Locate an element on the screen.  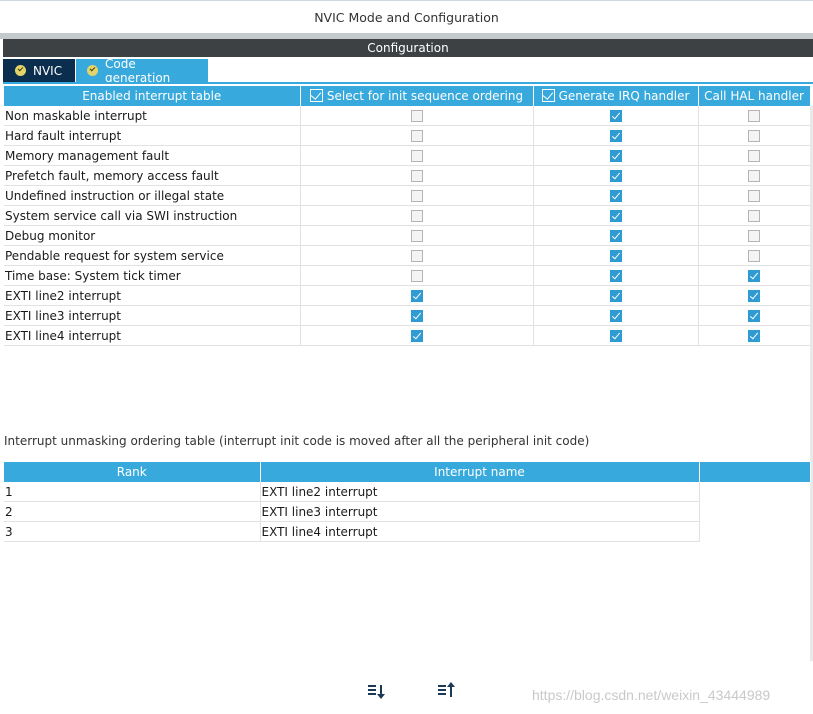
tab-label: Code generation is located at coordinates (138, 70).